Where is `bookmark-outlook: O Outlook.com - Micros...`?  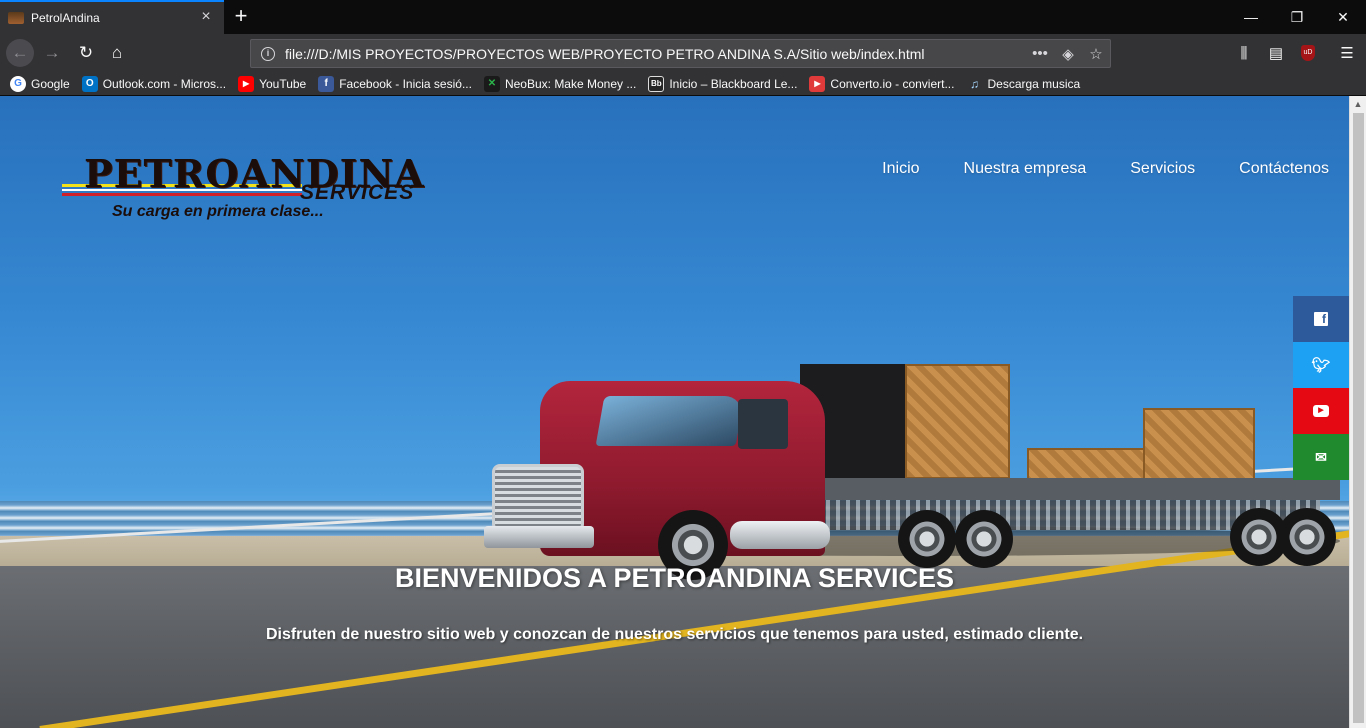
bookmark-outlook: O Outlook.com - Micros... is located at coordinates (154, 83).